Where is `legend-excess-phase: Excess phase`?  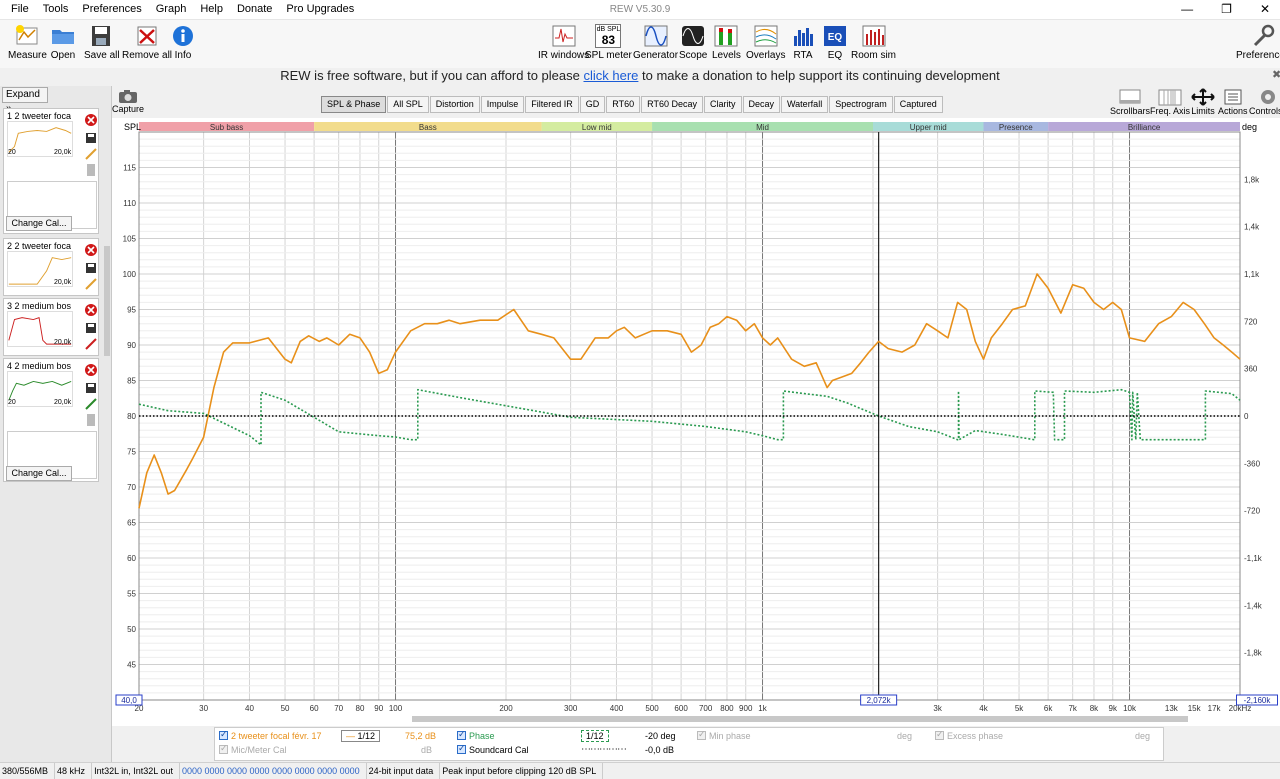 legend-excess-phase: Excess phase is located at coordinates (969, 735).